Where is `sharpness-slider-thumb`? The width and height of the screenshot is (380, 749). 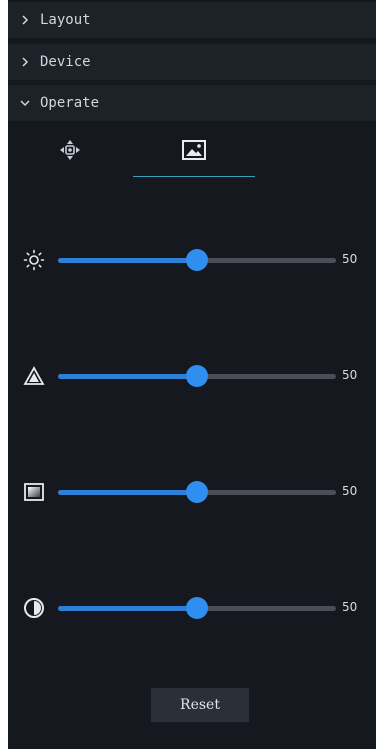 sharpness-slider-thumb is located at coordinates (197, 376).